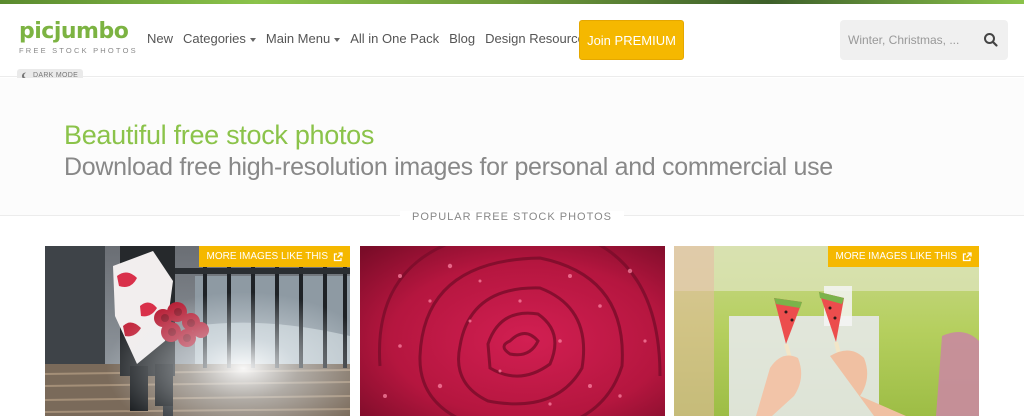  Describe the element at coordinates (991, 40) in the screenshot. I see `search-icon` at that location.